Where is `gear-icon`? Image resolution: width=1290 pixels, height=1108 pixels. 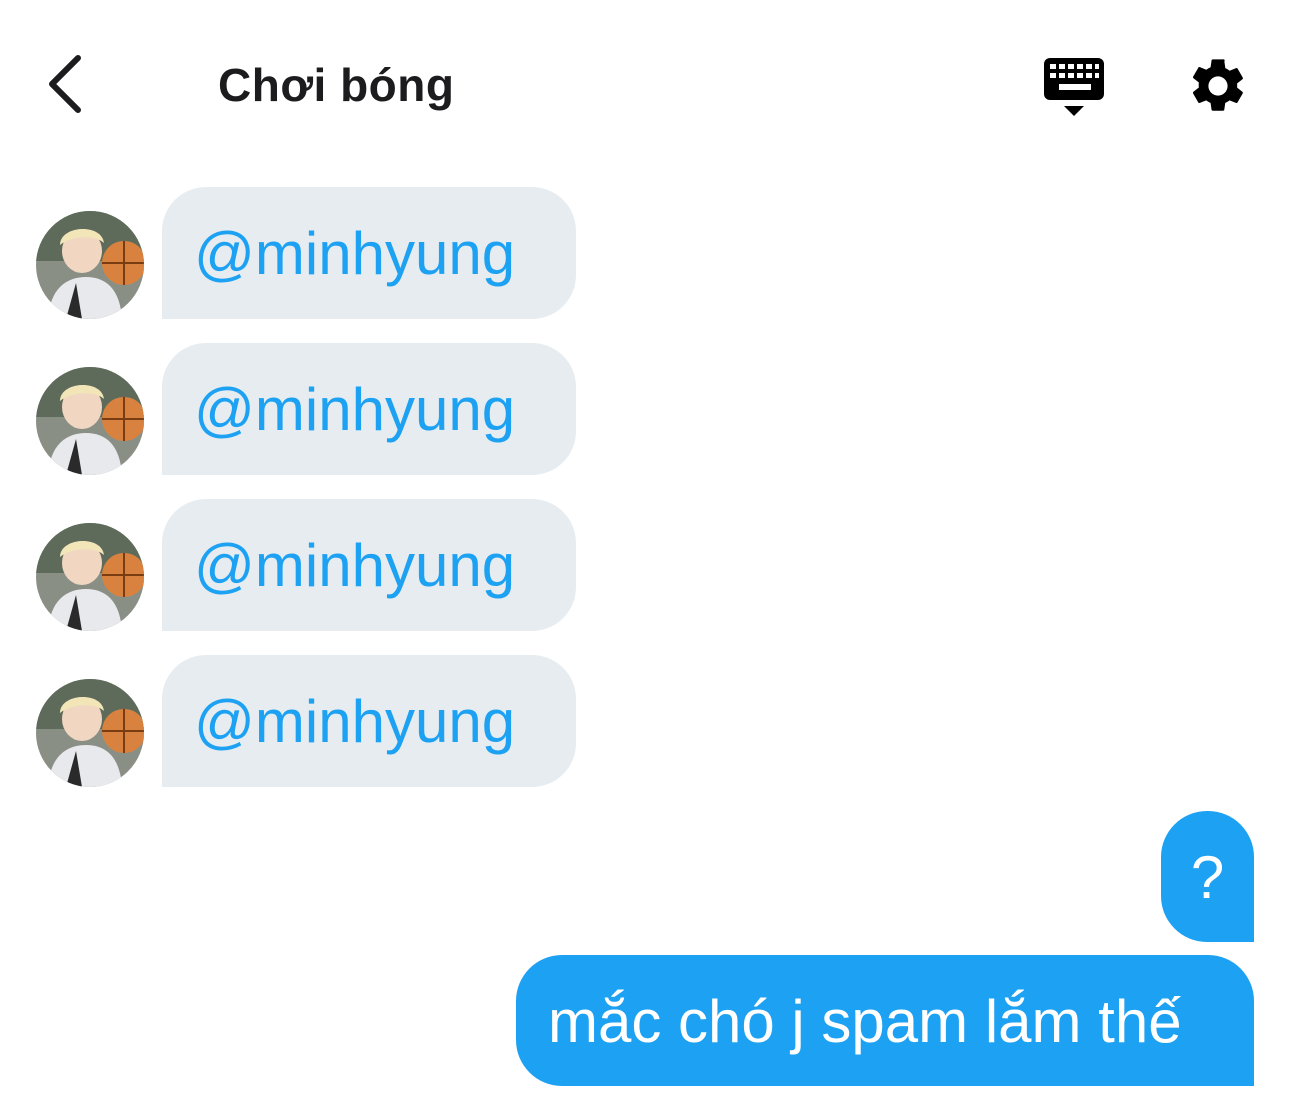
gear-icon is located at coordinates (1217, 85).